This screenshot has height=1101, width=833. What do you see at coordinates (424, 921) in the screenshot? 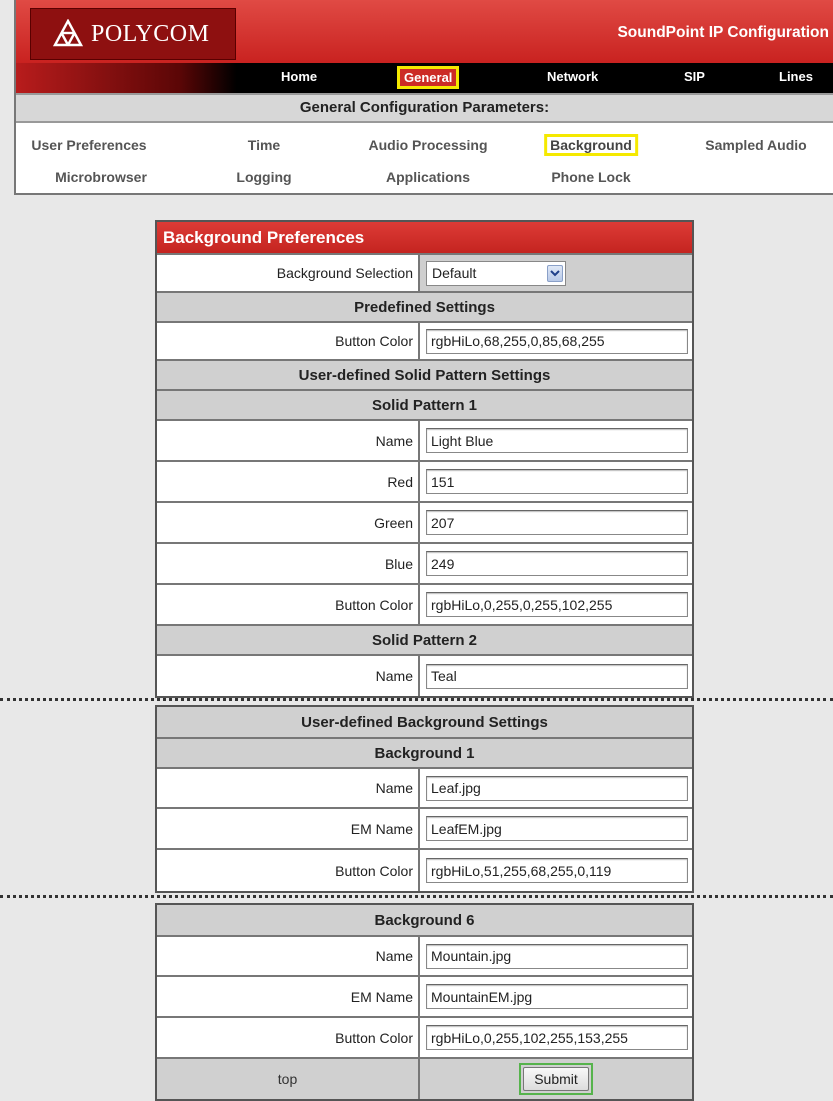
I see `subsection-heading: Background 6` at bounding box center [424, 921].